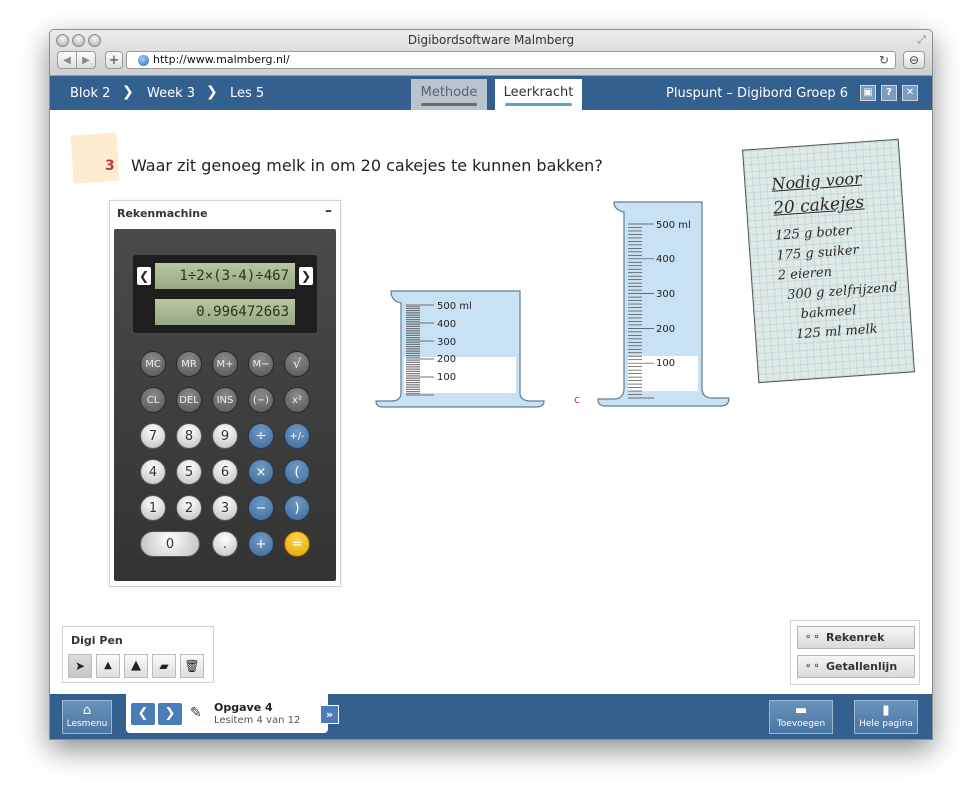 The width and height of the screenshot is (980, 805). What do you see at coordinates (225, 364) in the screenshot?
I see `key-m-plus: M+` at bounding box center [225, 364].